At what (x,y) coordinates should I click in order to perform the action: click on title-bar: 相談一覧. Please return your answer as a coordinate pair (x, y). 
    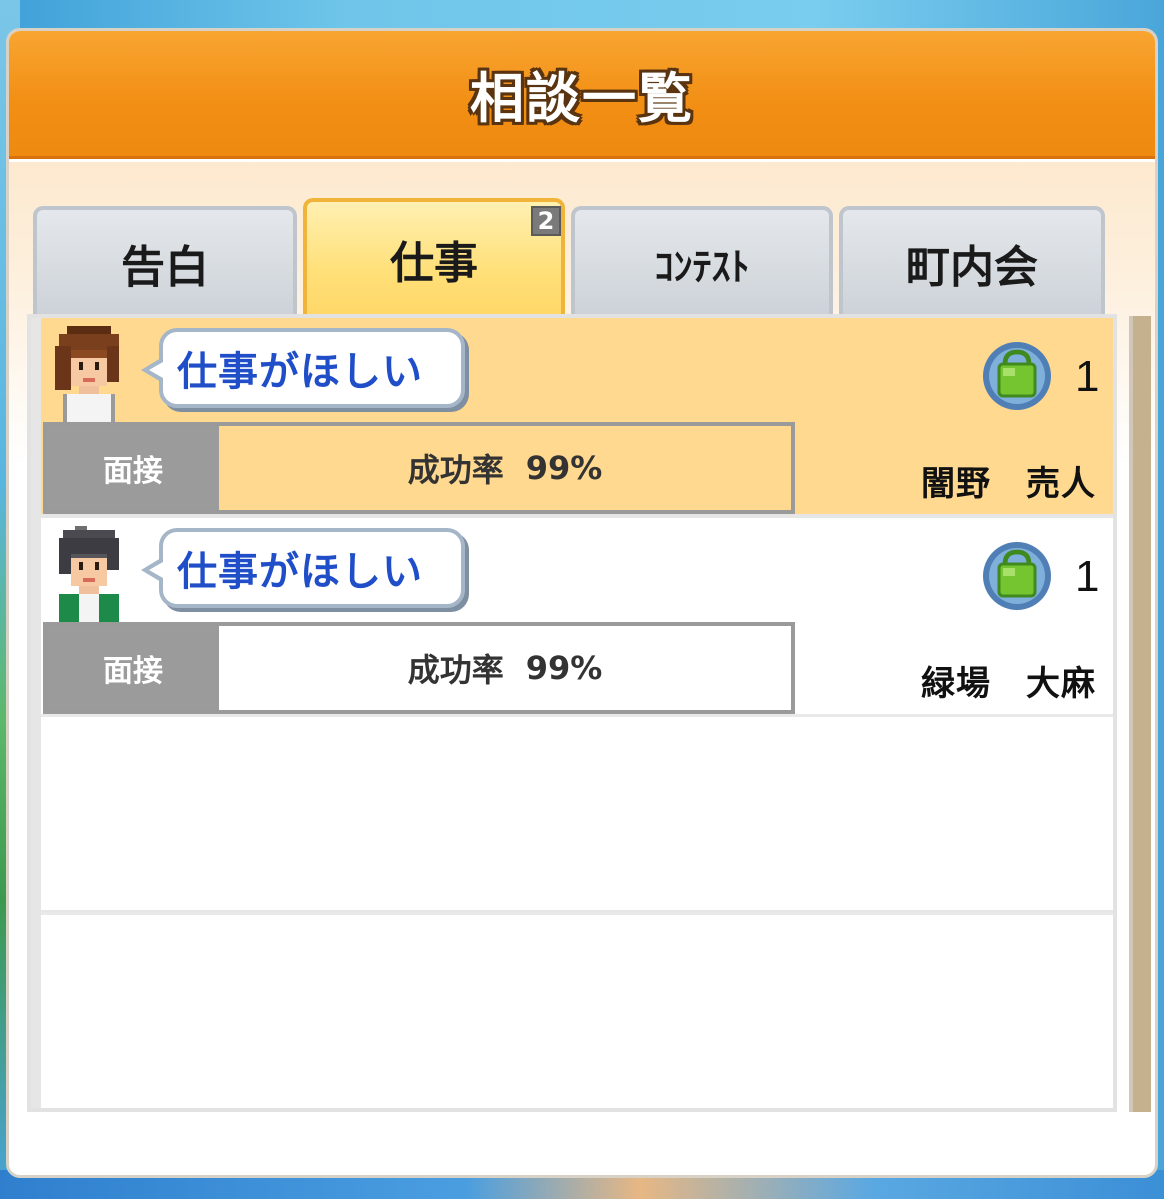
    Looking at the image, I should click on (582, 95).